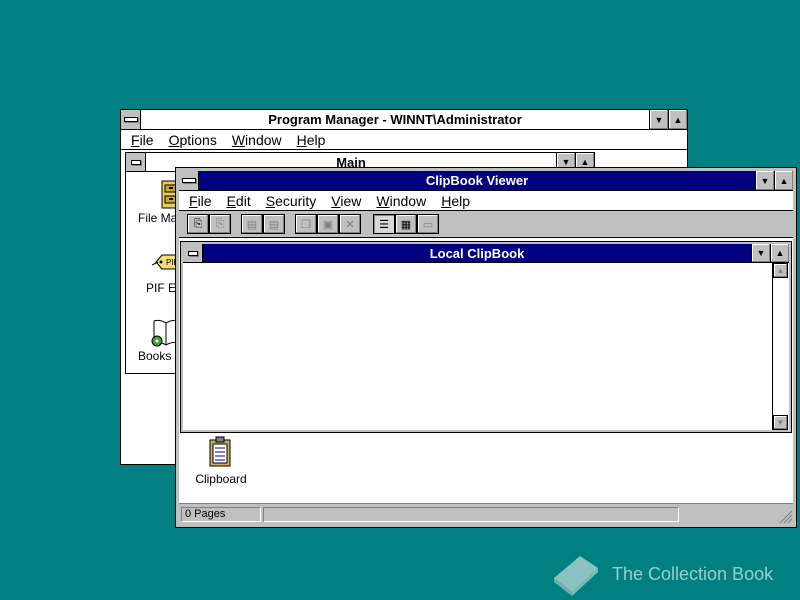 The width and height of the screenshot is (800, 600). I want to click on cb-menu-view: View, so click(346, 201).